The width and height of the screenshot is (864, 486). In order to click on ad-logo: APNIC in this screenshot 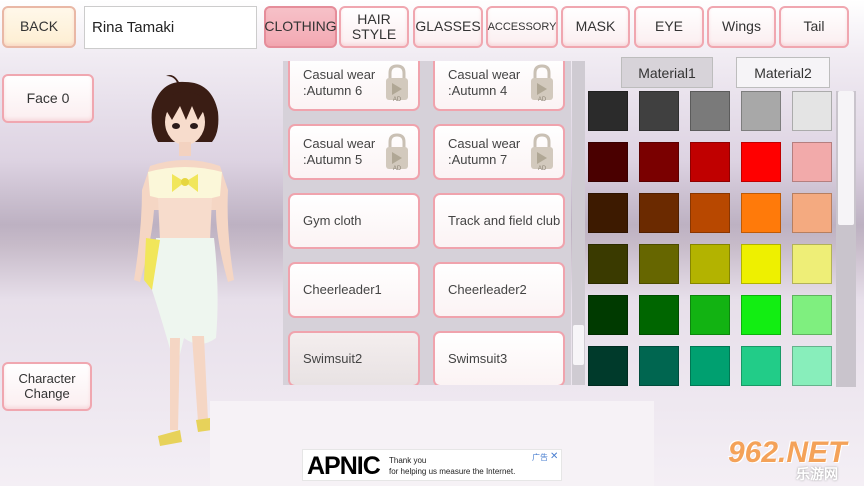, I will do `click(344, 466)`.